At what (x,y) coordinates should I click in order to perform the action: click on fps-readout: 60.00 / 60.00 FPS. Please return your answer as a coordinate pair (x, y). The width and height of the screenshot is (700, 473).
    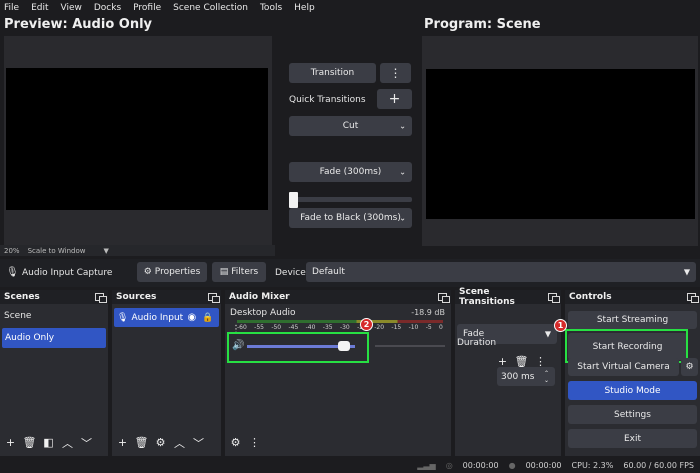
    Looking at the image, I should click on (658, 465).